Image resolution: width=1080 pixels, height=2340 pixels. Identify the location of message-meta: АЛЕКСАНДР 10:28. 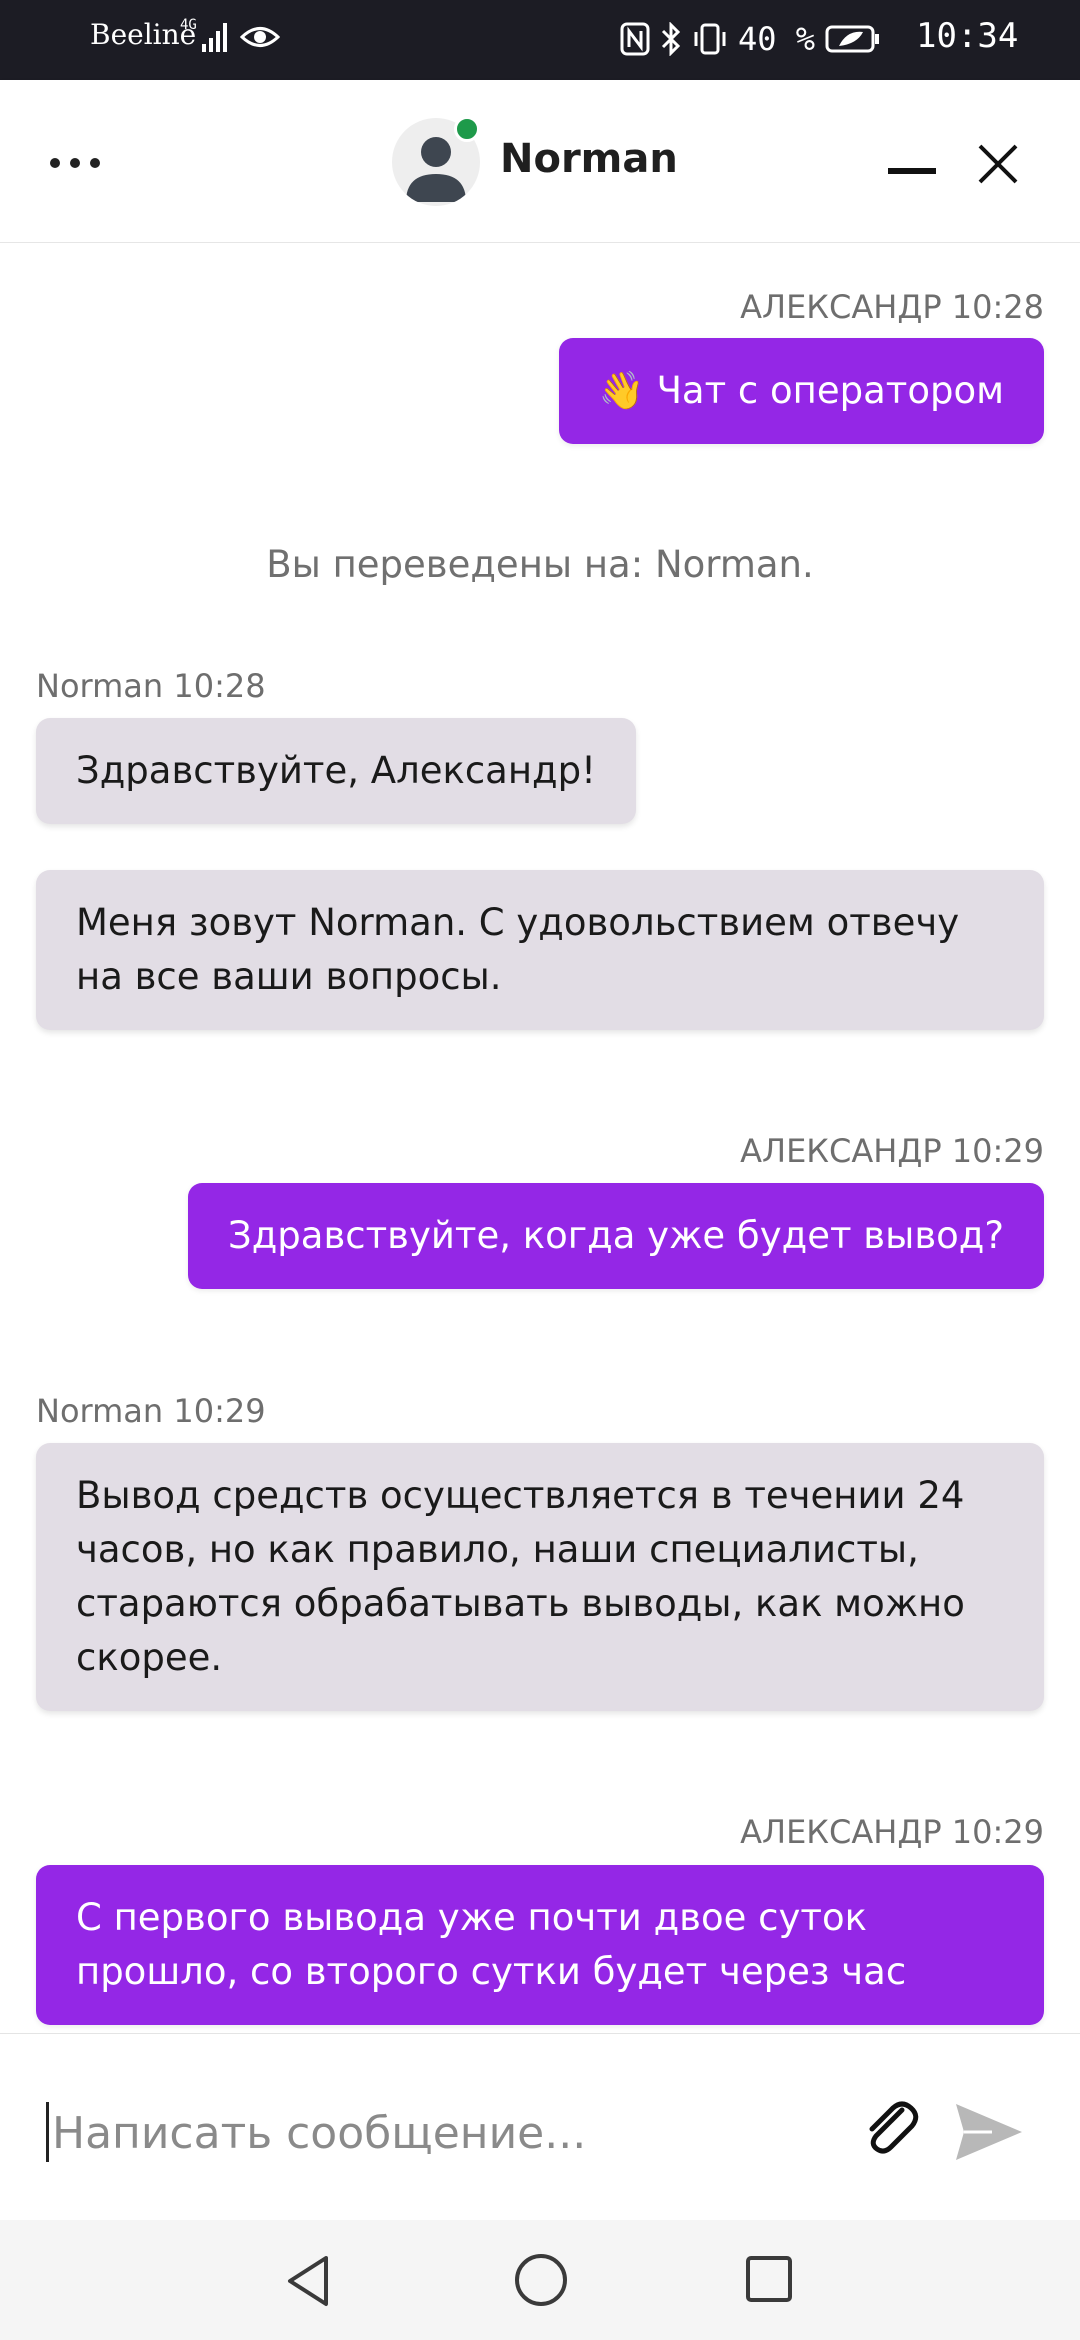
(892, 307).